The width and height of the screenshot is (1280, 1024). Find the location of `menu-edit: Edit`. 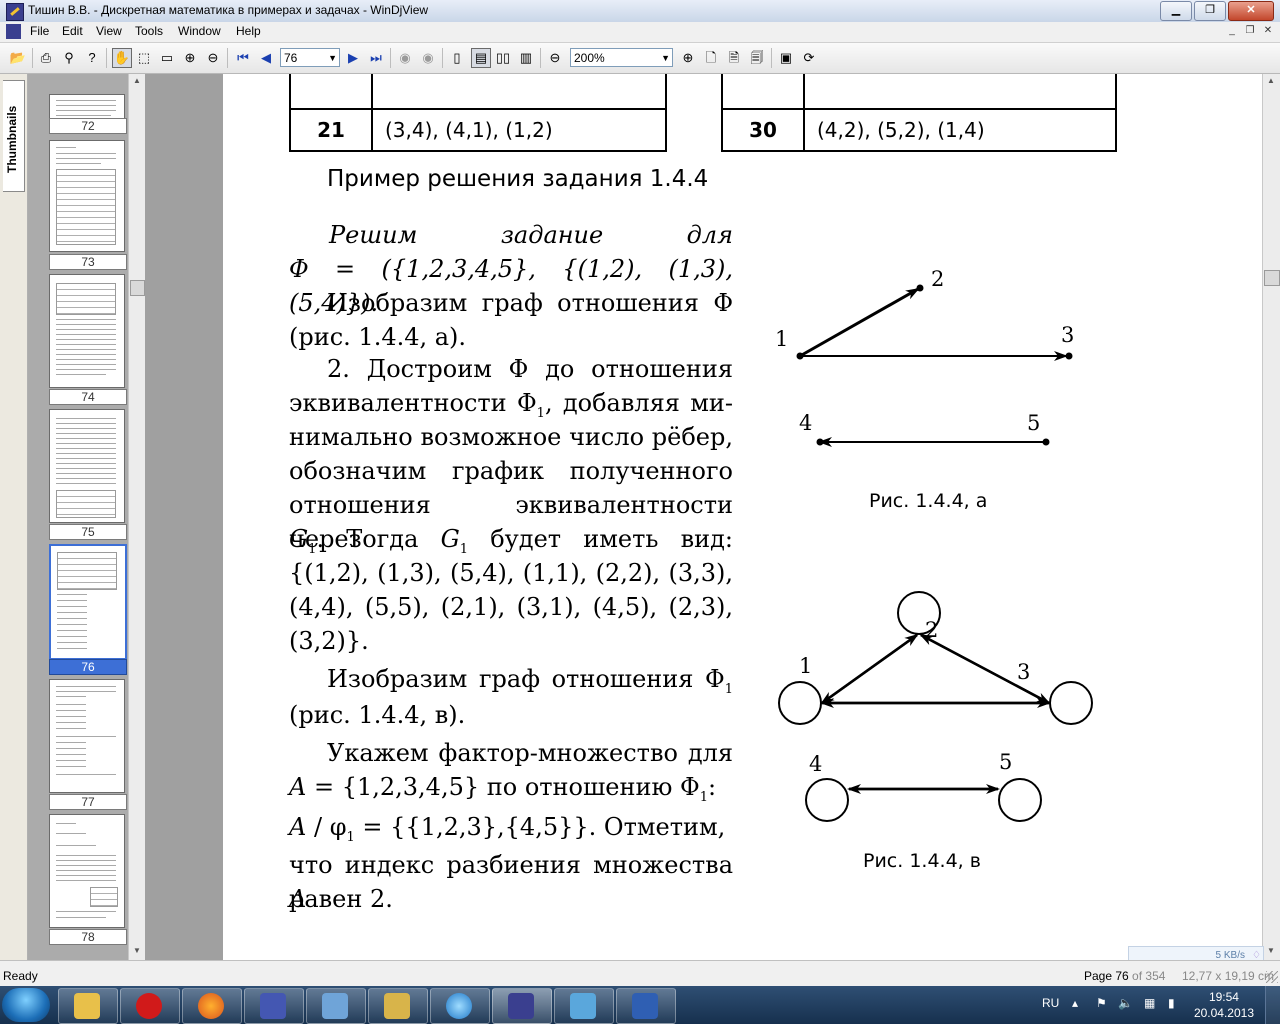

menu-edit: Edit is located at coordinates (72, 31).